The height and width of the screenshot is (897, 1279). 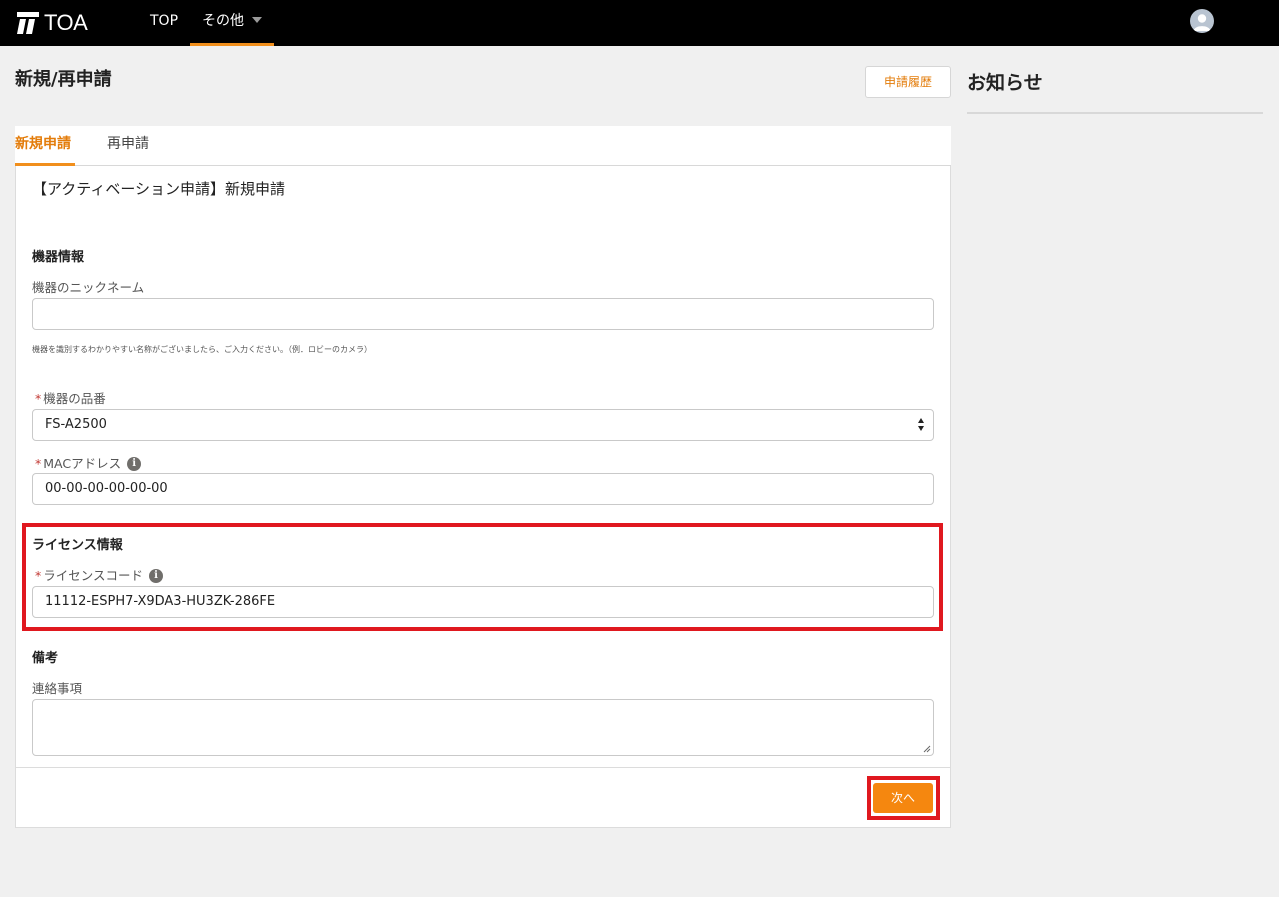 I want to click on select-arrows-icon, so click(x=922, y=425).